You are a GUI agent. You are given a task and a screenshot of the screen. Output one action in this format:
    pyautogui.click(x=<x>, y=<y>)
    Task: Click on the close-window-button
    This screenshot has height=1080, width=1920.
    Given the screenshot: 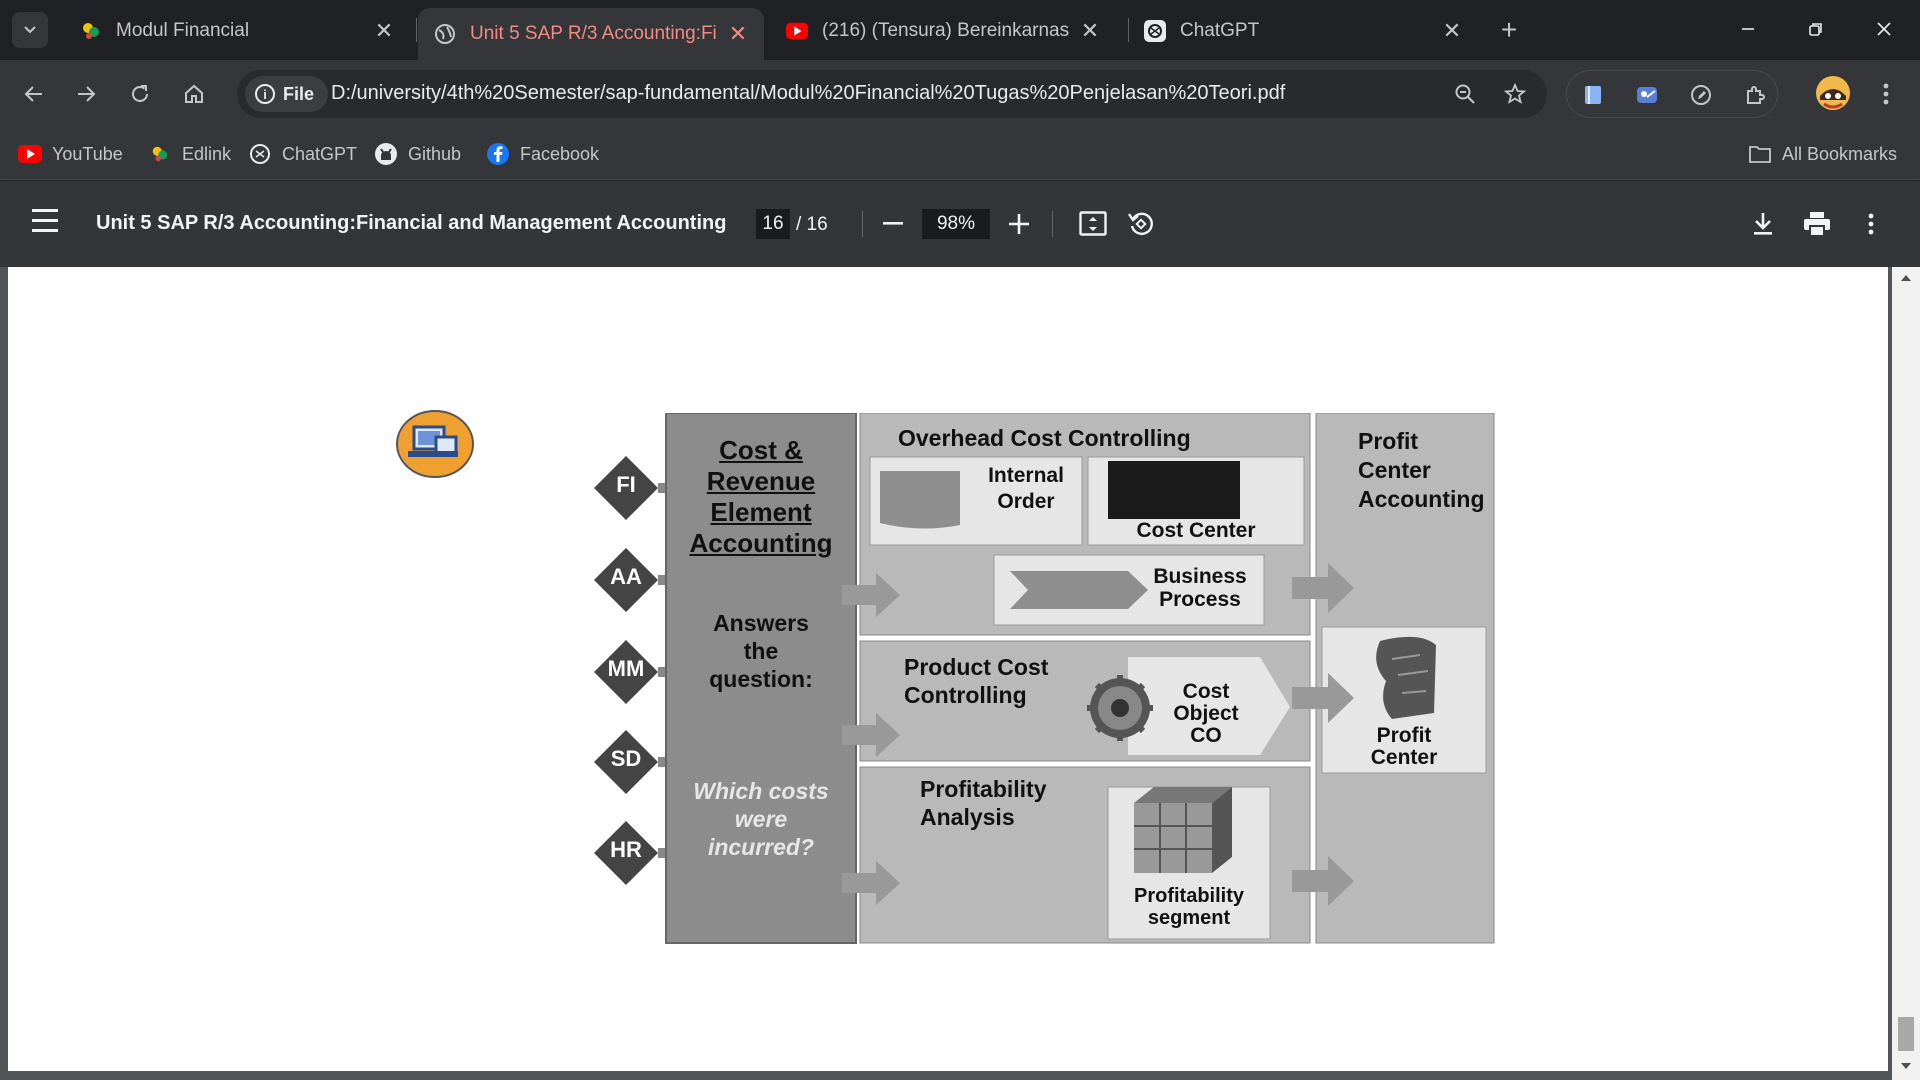 What is the action you would take?
    pyautogui.click(x=1884, y=29)
    